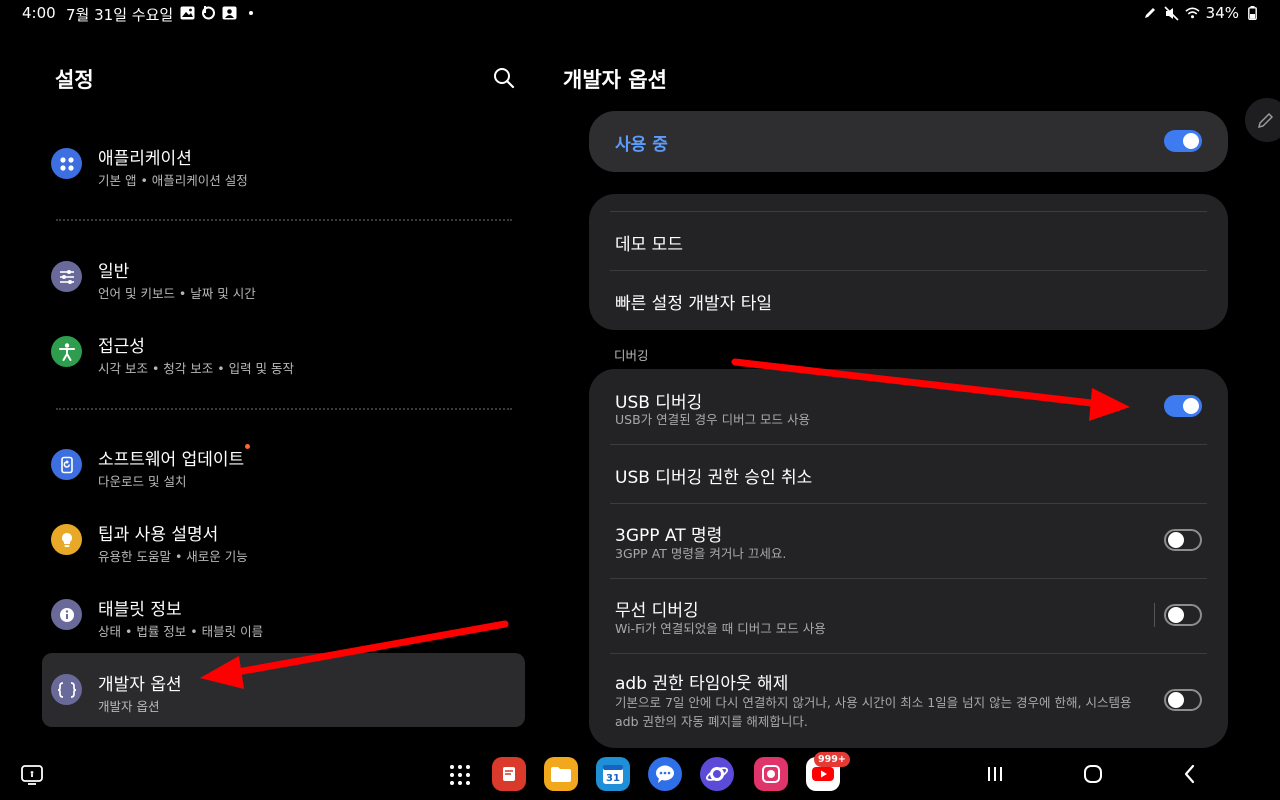 This screenshot has height=800, width=1280. I want to click on row-title: 데모 모드, so click(649, 245).